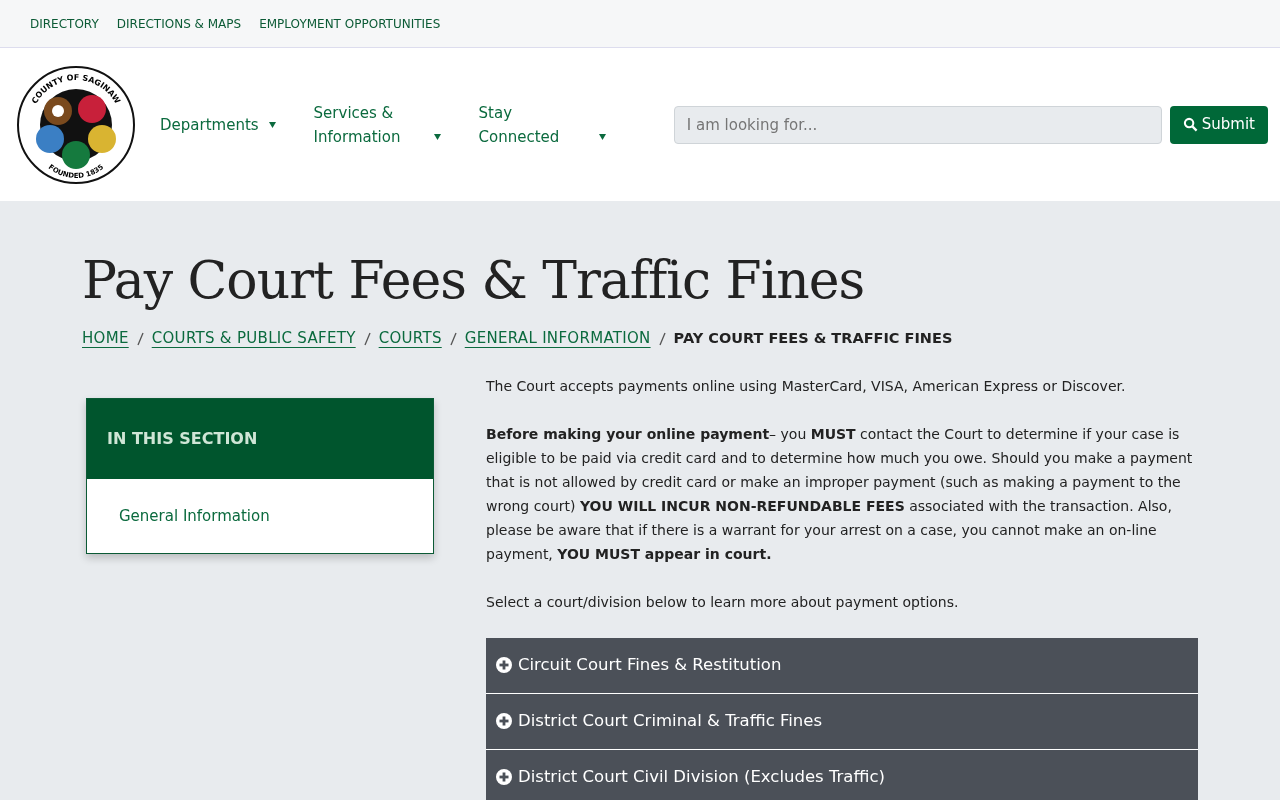  I want to click on search-icon, so click(1190, 124).